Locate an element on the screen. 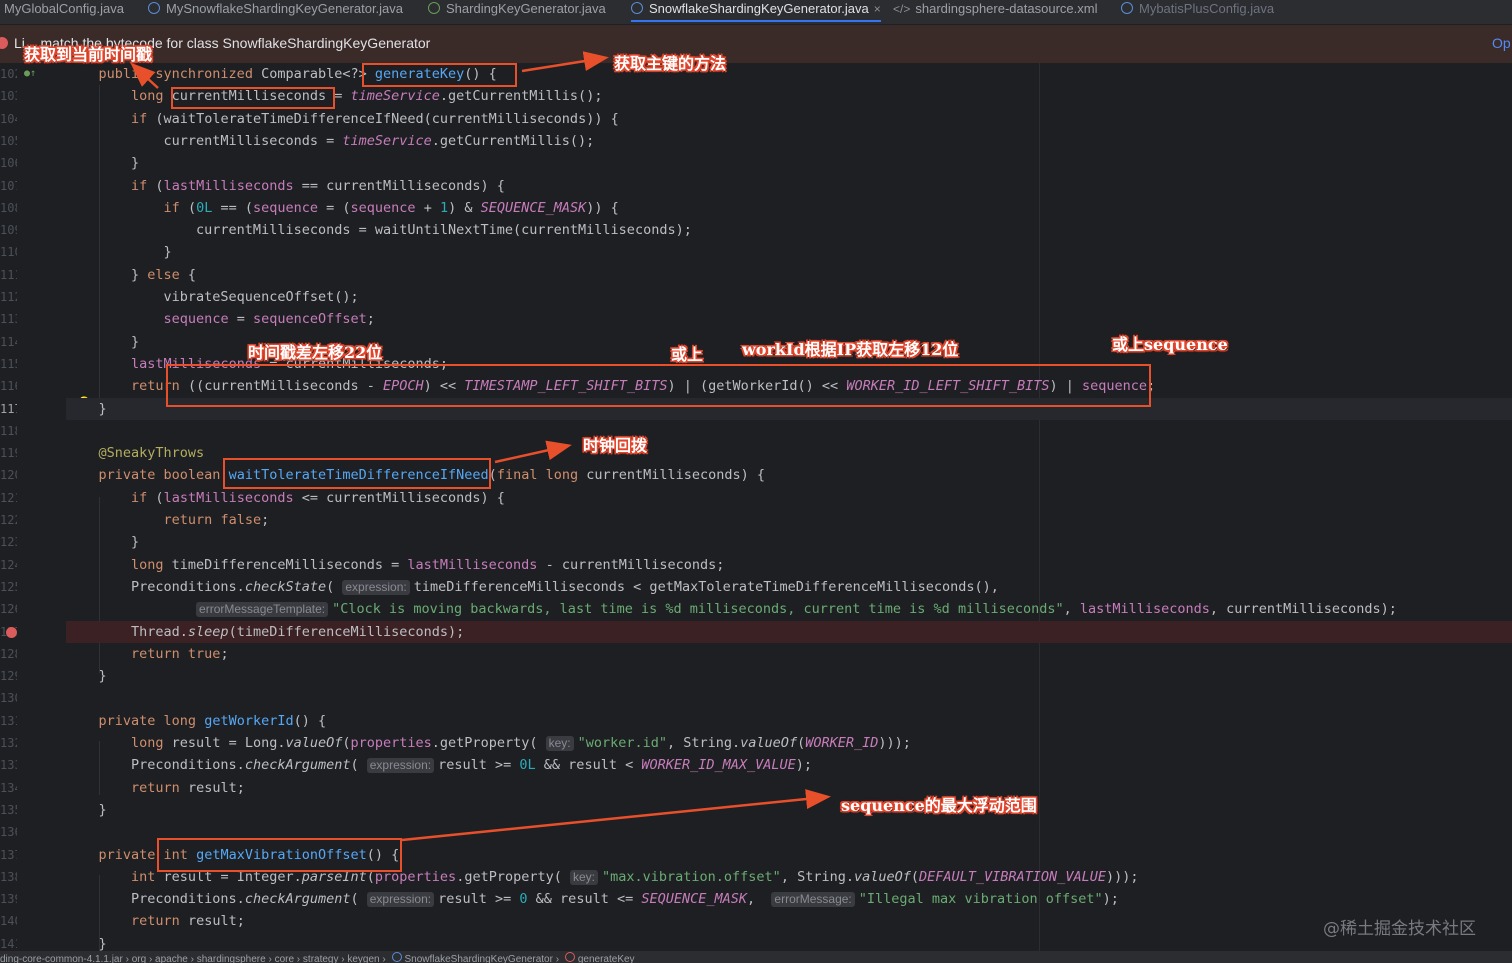 This screenshot has height=963, width=1512. tab-mybatisplusconfig: MybatisPlusConfig.java is located at coordinates (1197, 12).